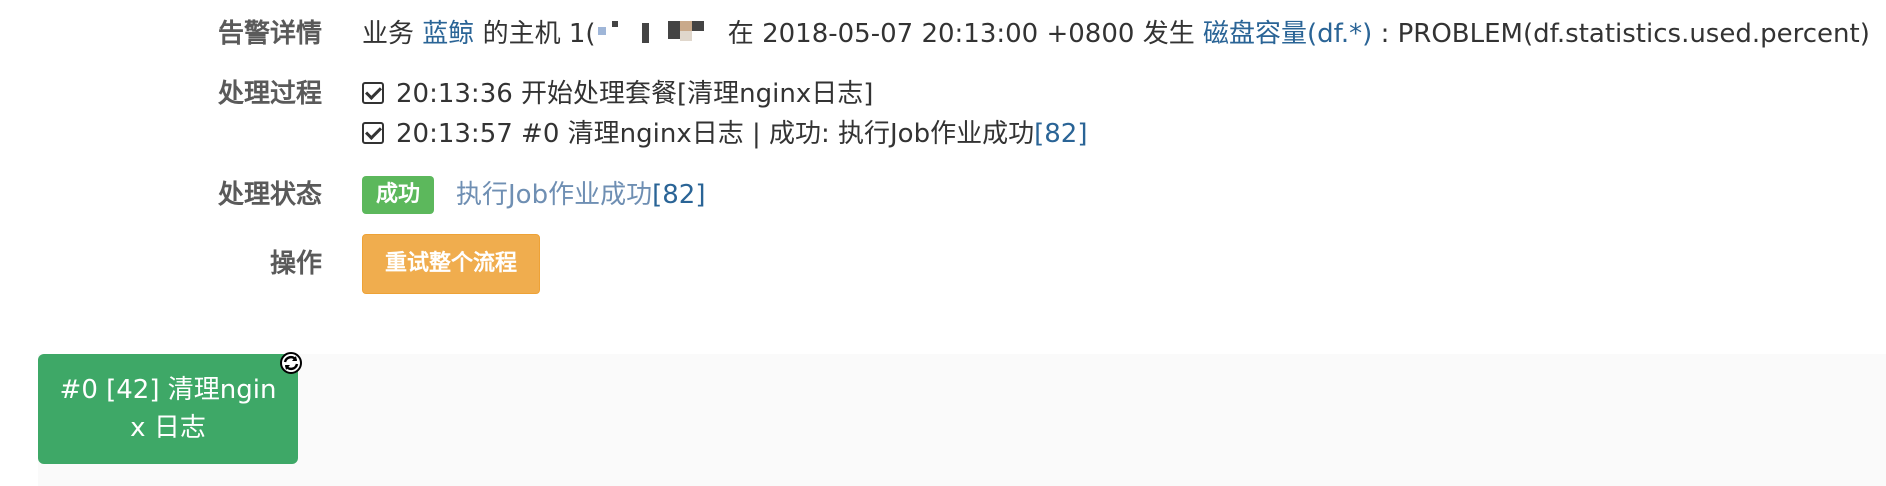 The height and width of the screenshot is (486, 1886). What do you see at coordinates (740, 34) in the screenshot?
I see `at-word: 在` at bounding box center [740, 34].